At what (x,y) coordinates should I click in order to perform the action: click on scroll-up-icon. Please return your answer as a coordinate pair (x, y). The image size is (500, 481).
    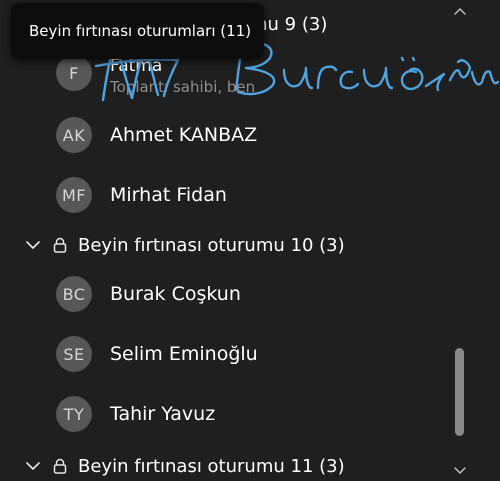
    Looking at the image, I should click on (460, 12).